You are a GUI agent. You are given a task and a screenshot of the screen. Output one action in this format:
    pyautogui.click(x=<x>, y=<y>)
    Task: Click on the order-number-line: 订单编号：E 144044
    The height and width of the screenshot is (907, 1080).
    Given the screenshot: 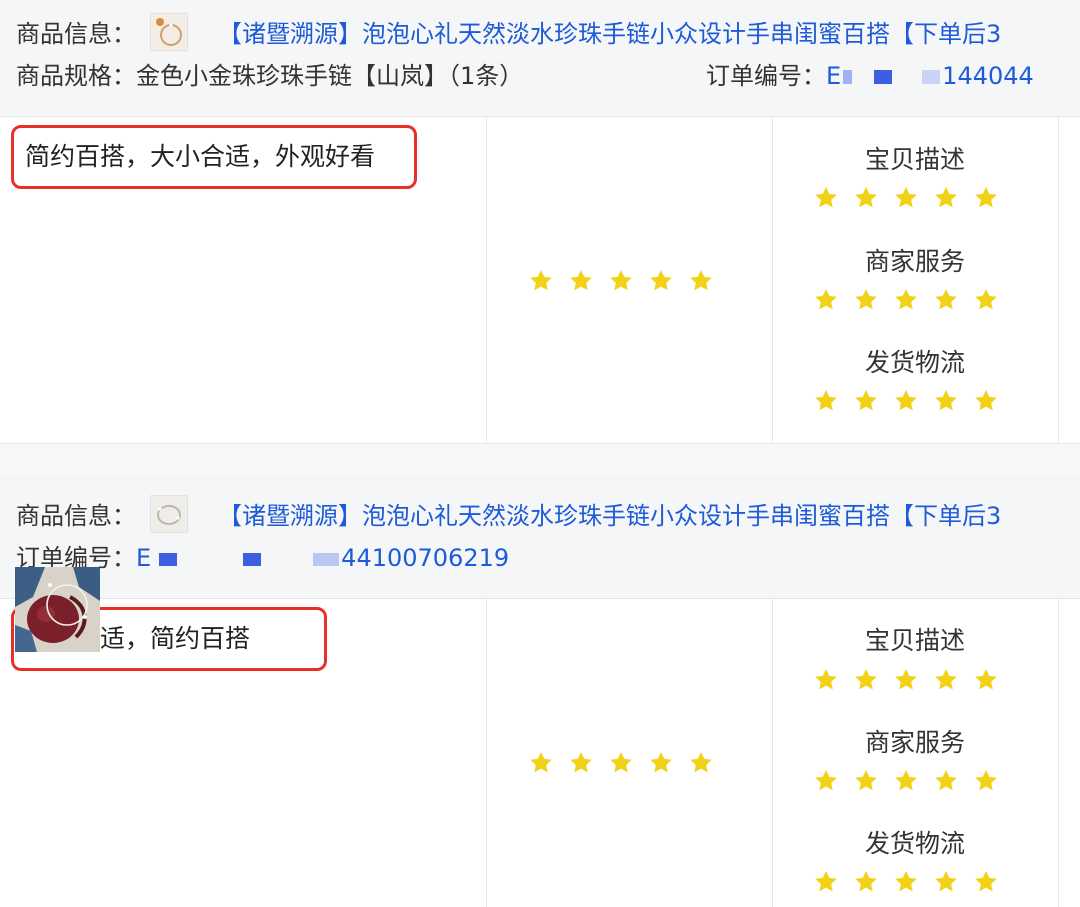 What is the action you would take?
    pyautogui.click(x=870, y=76)
    